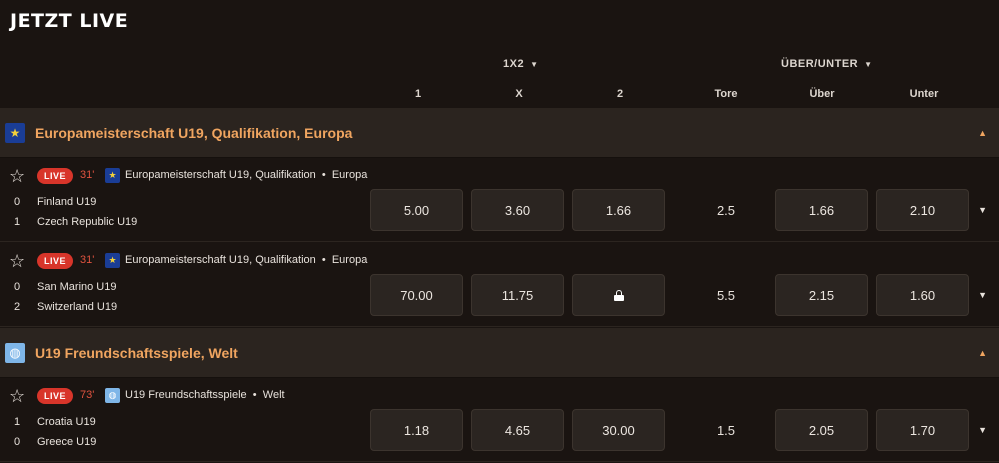 This screenshot has height=463, width=999. I want to click on odd-button-ueber: 2.15, so click(821, 295).